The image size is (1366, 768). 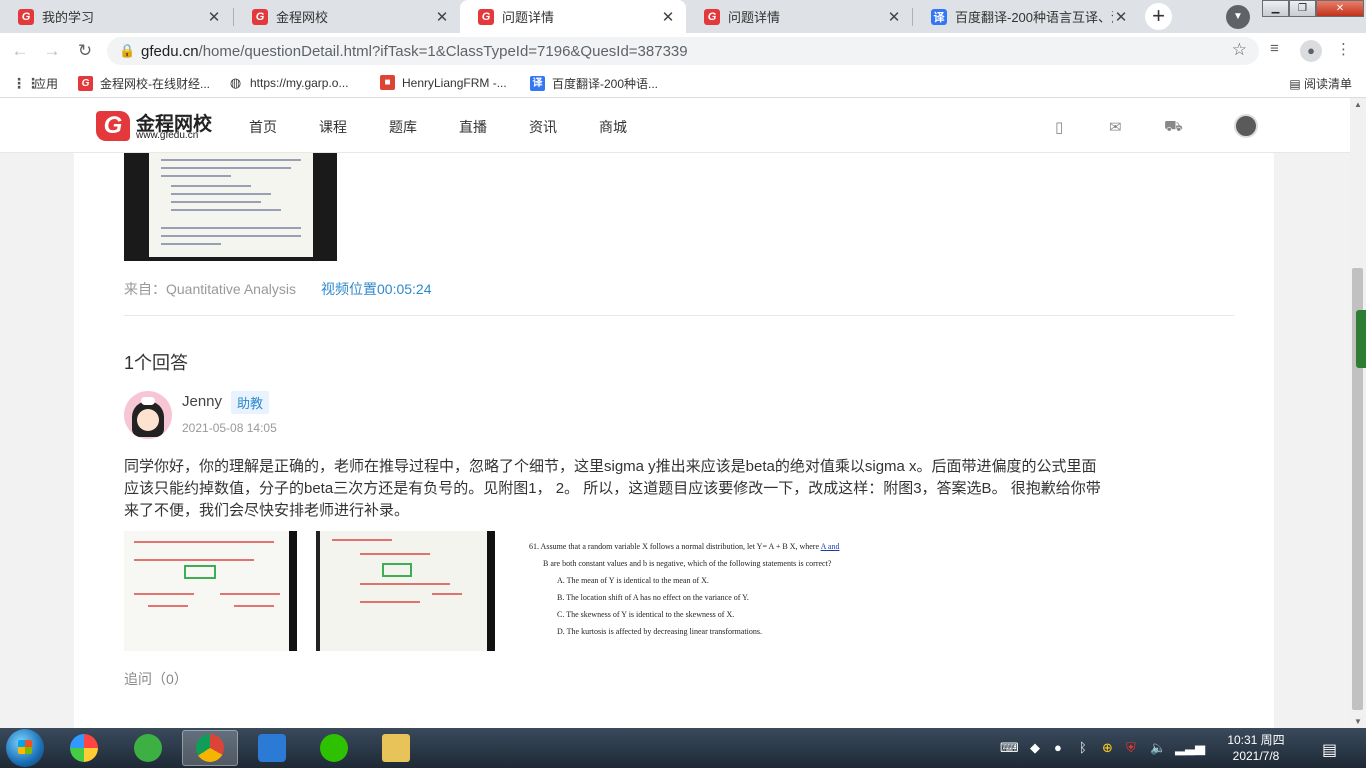 I want to click on answerer-avatar, so click(x=148, y=415).